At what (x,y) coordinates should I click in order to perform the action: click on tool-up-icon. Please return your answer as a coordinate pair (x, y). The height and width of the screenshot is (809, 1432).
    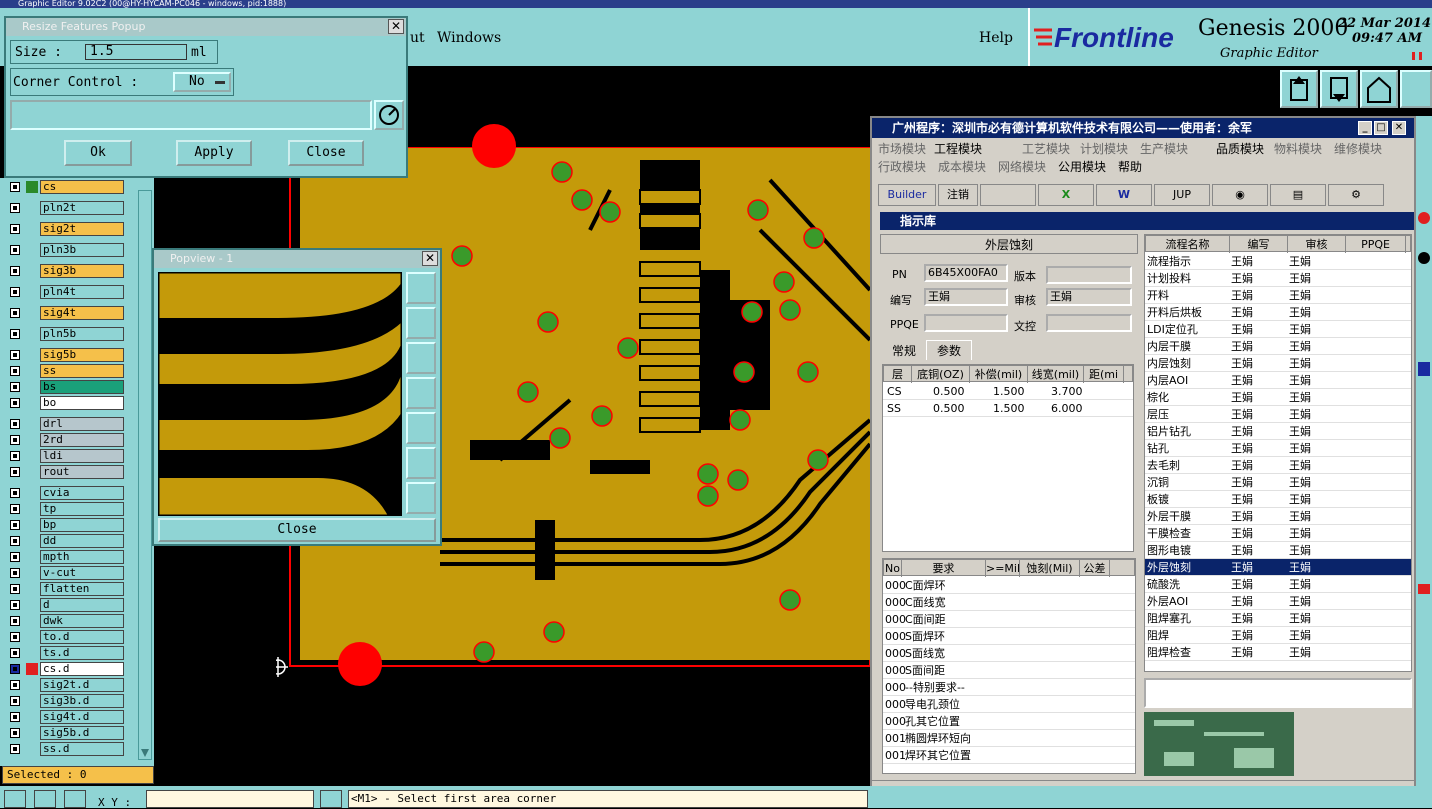
    Looking at the image, I should click on (1299, 89).